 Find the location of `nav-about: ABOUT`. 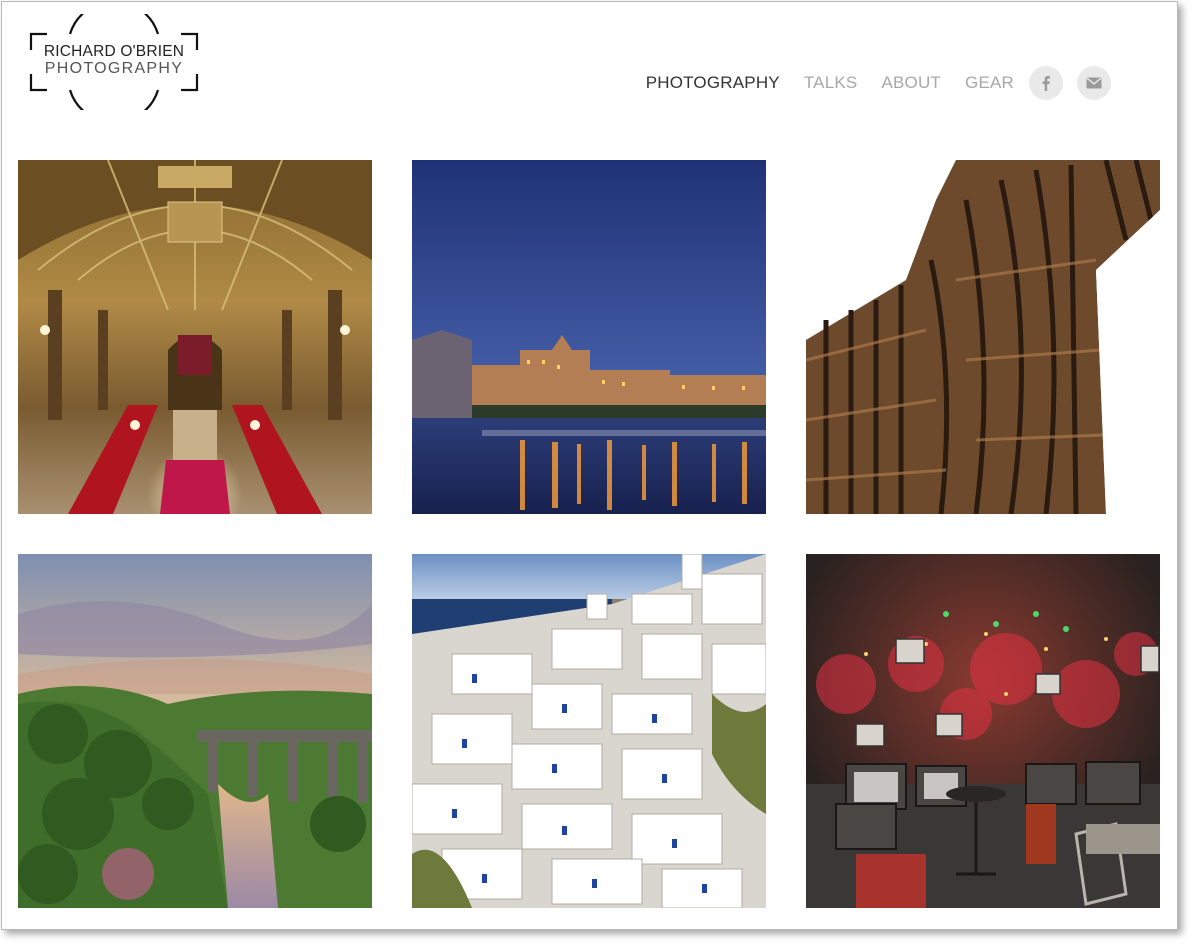

nav-about: ABOUT is located at coordinates (911, 83).